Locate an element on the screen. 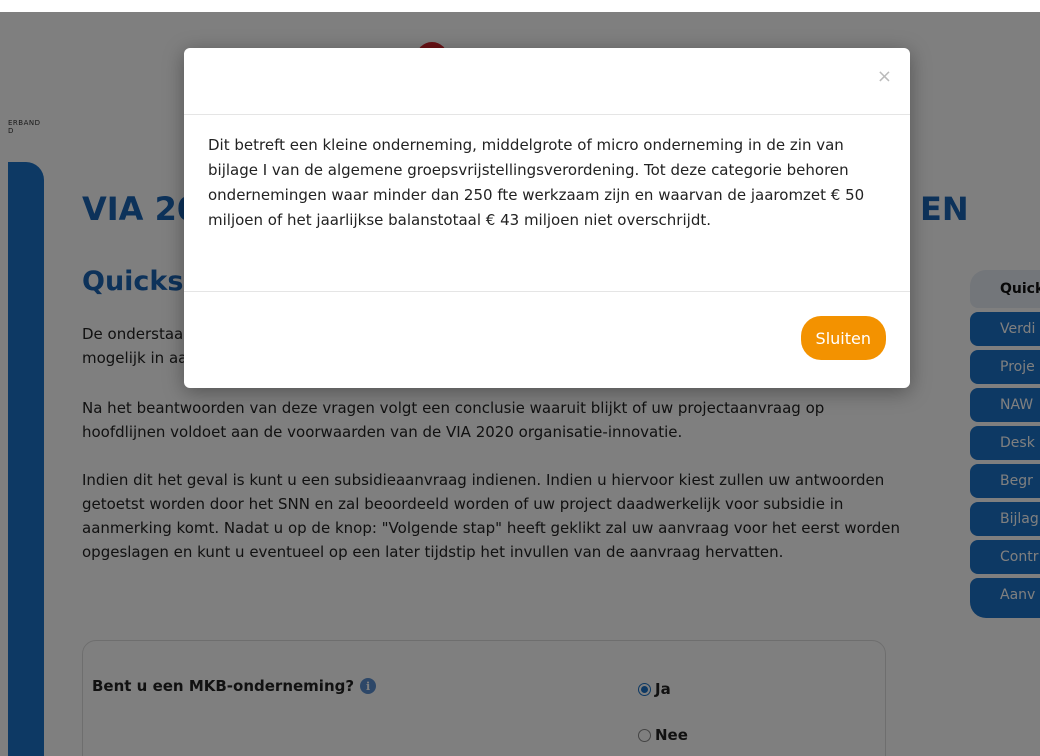 The height and width of the screenshot is (756, 1040). modal-footer: Sluiten is located at coordinates (547, 341).